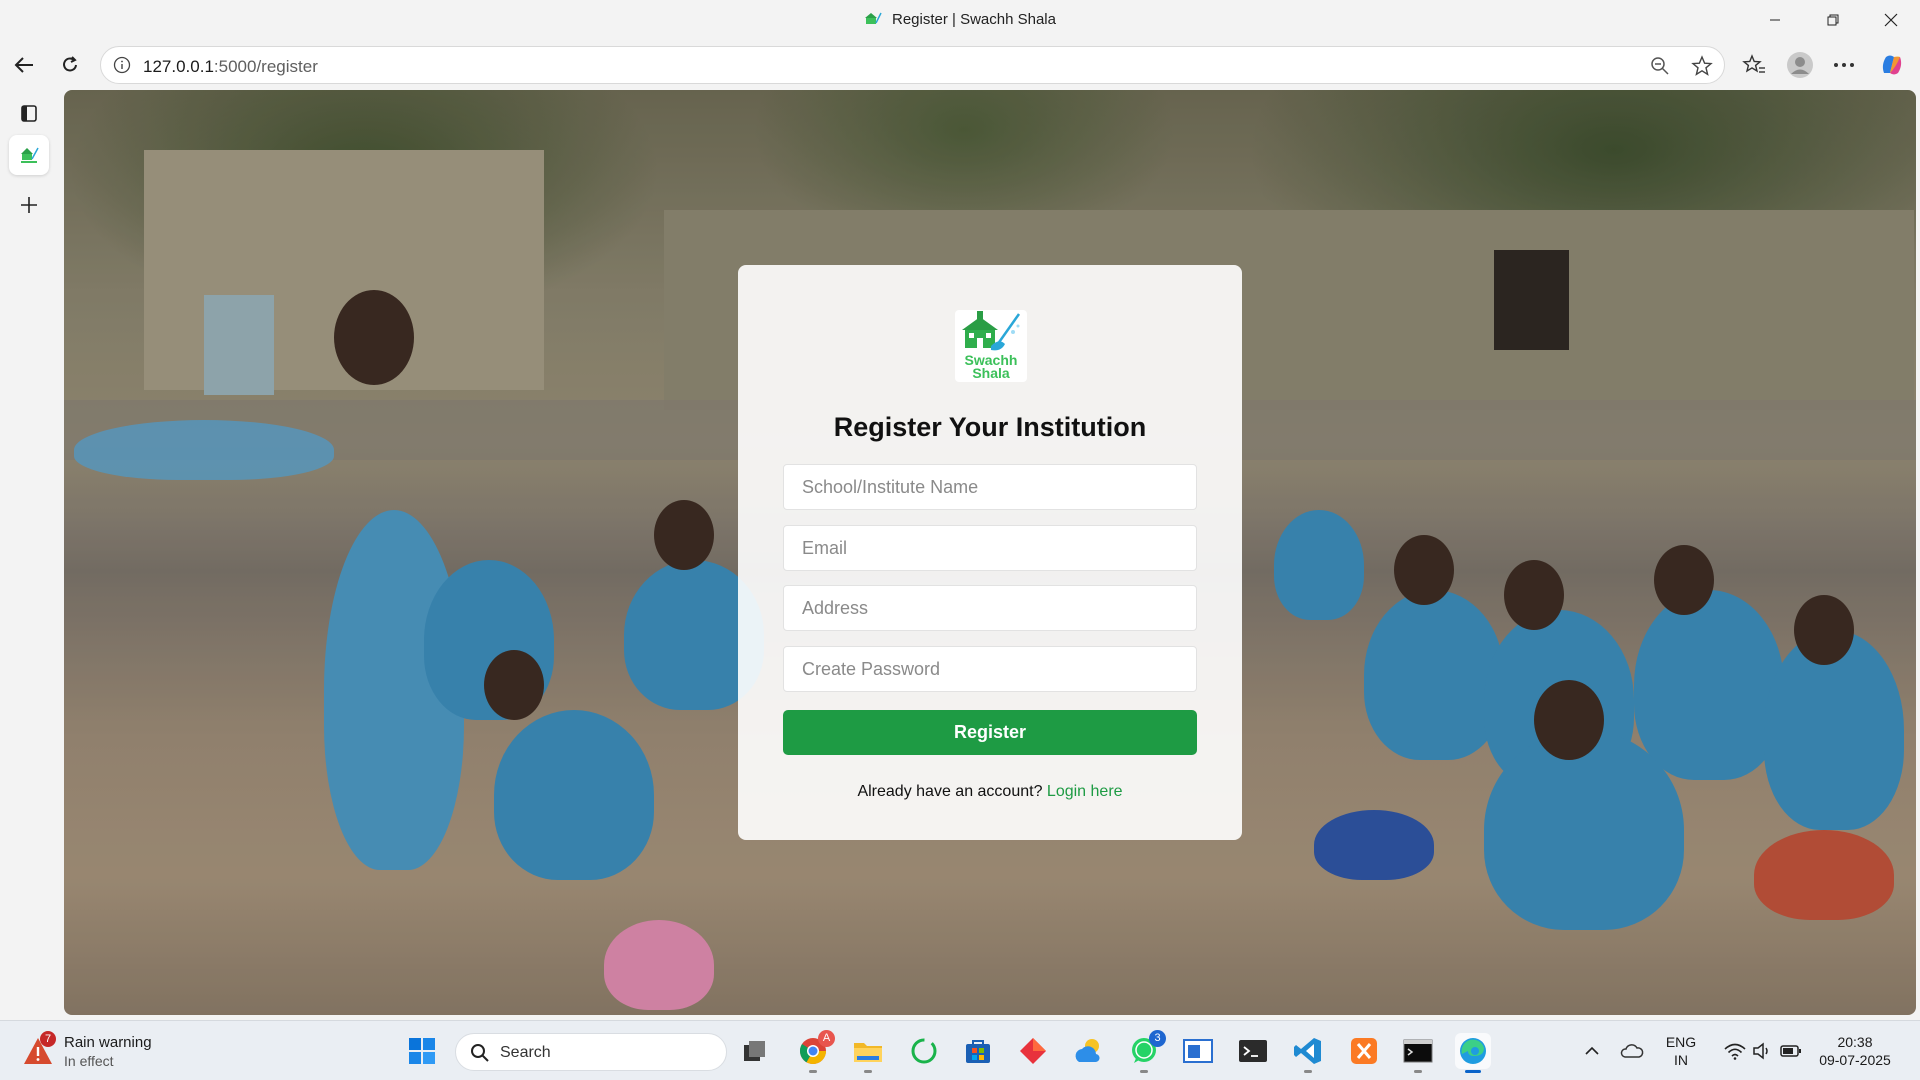  I want to click on whatsapp-unread-badge: 3, so click(1157, 1038).